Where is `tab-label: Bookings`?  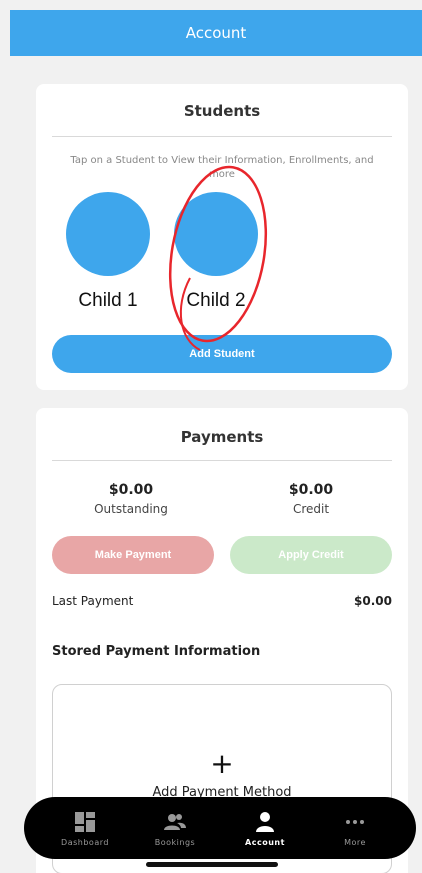
tab-label: Bookings is located at coordinates (175, 842).